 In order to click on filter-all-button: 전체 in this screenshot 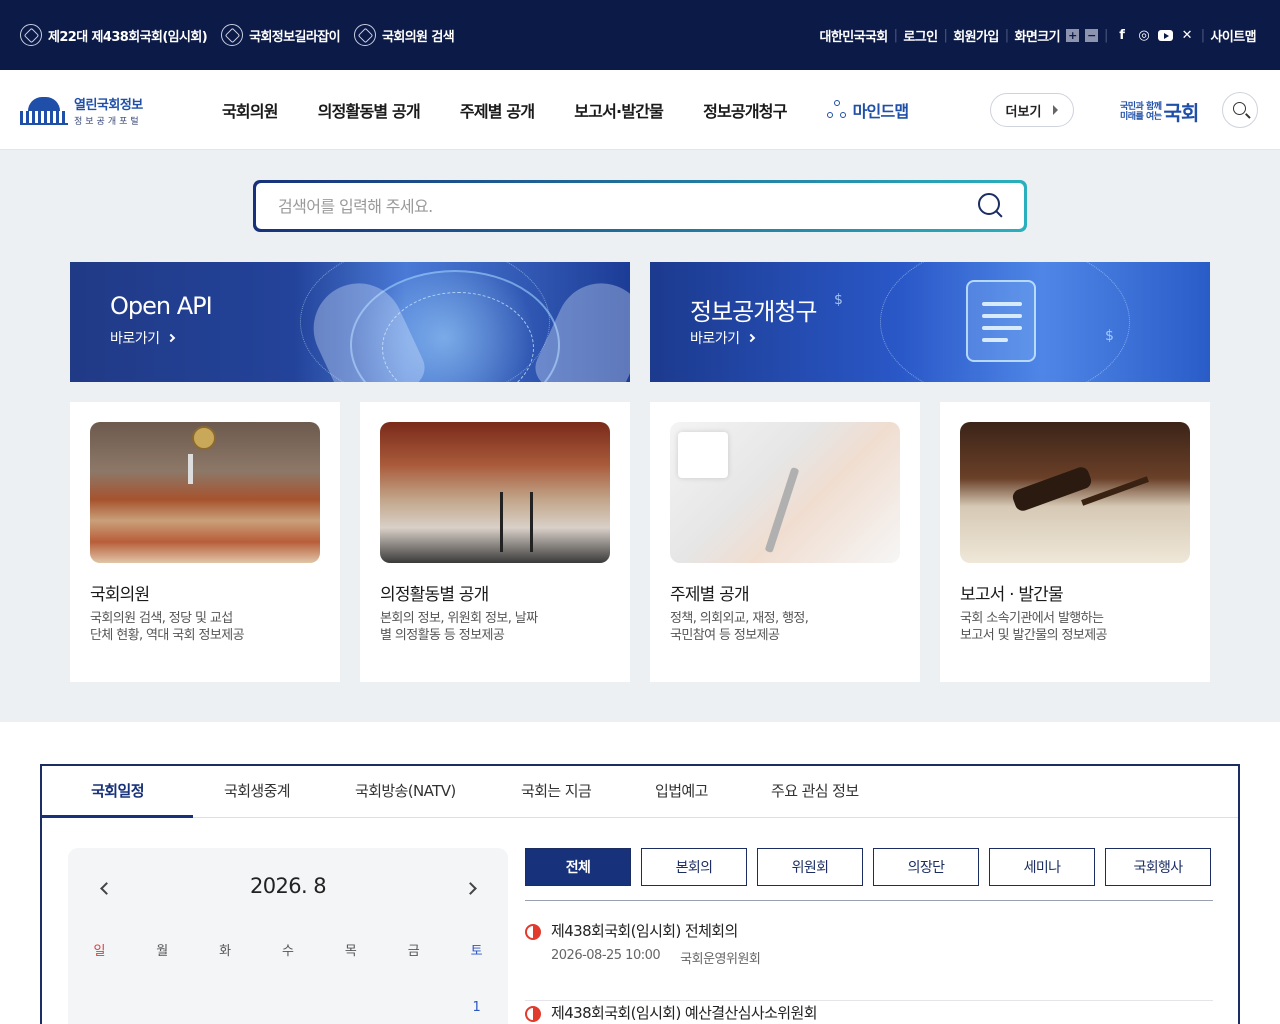, I will do `click(578, 867)`.